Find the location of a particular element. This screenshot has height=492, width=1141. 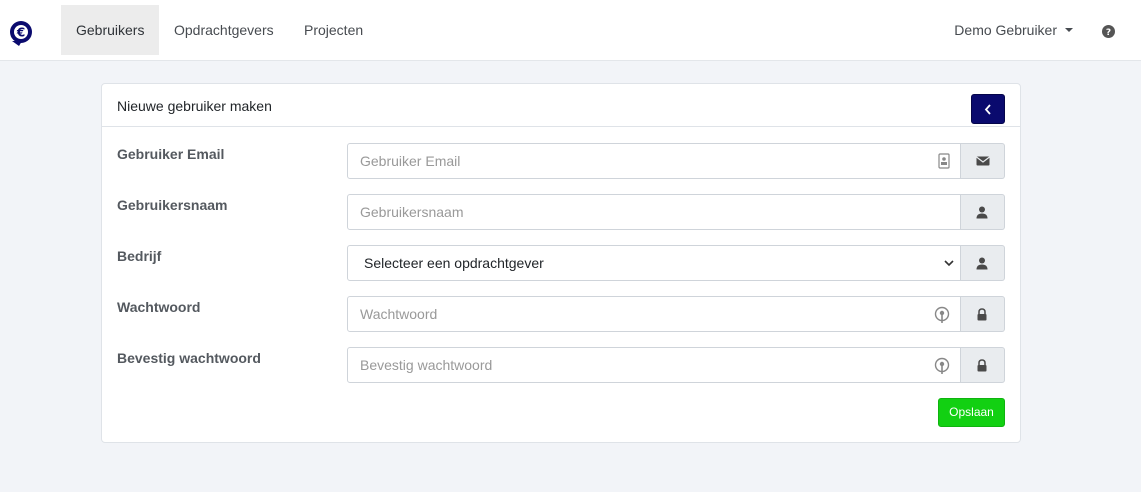

username-placeholder: Gebruikersnaam is located at coordinates (412, 212).